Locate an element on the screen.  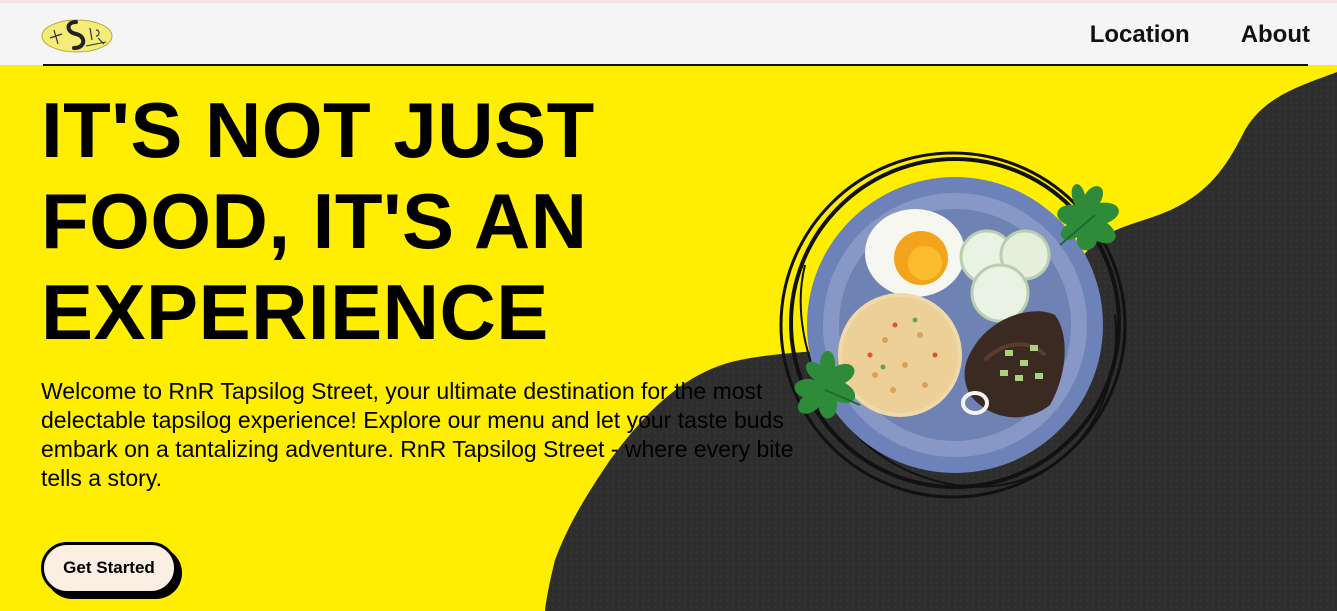
get-started-button: Get Started is located at coordinates (109, 568).